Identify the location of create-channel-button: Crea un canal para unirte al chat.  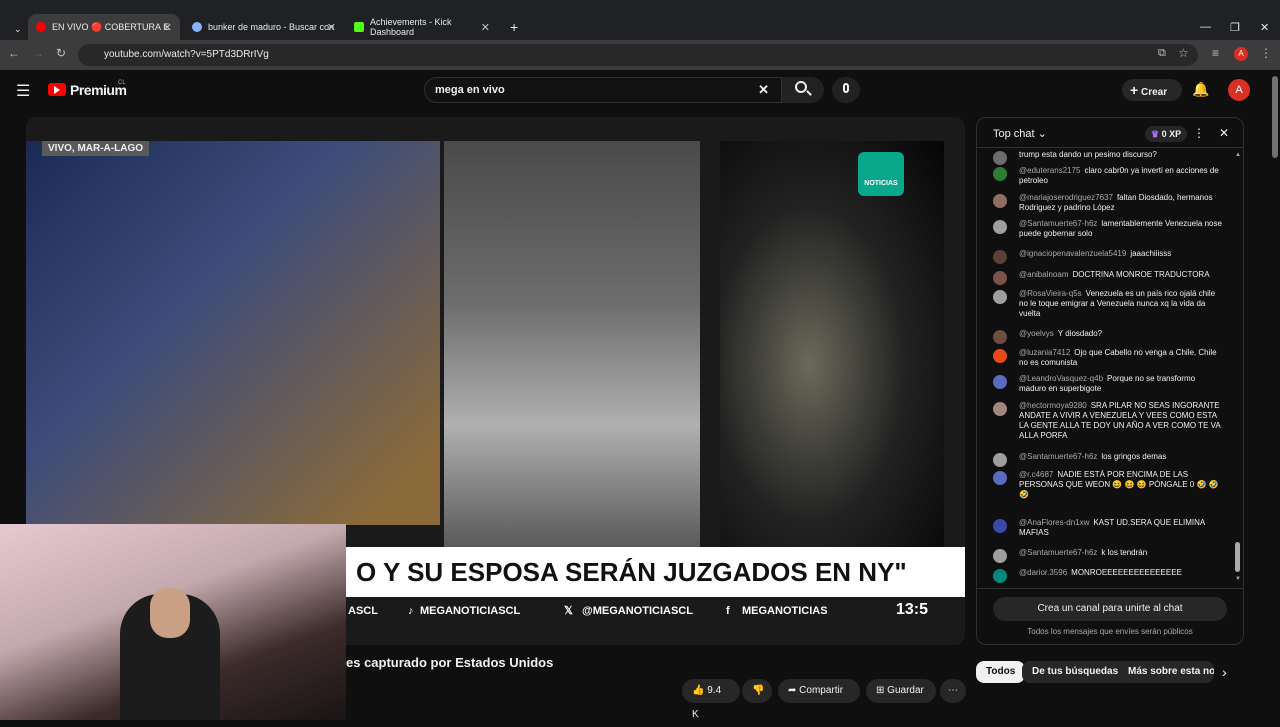
(1110, 609).